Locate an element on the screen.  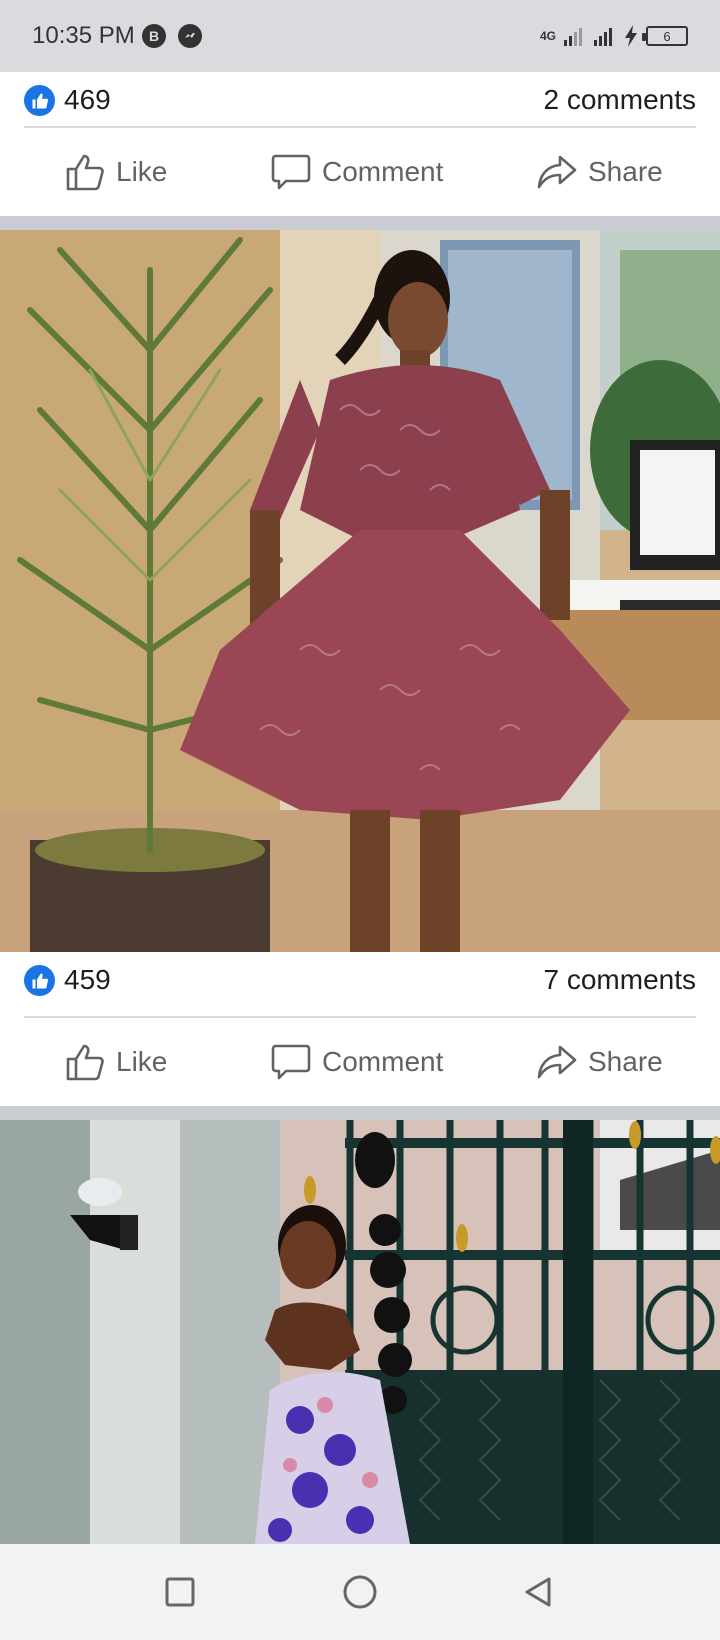
like-count: 459 is located at coordinates (87, 980).